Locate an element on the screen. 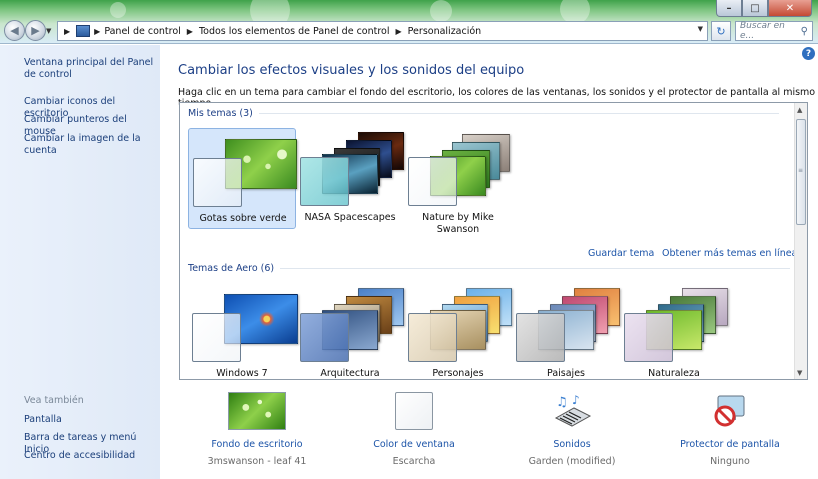 The width and height of the screenshot is (818, 479). theme-paisajes: Paisajes is located at coordinates (566, 331).